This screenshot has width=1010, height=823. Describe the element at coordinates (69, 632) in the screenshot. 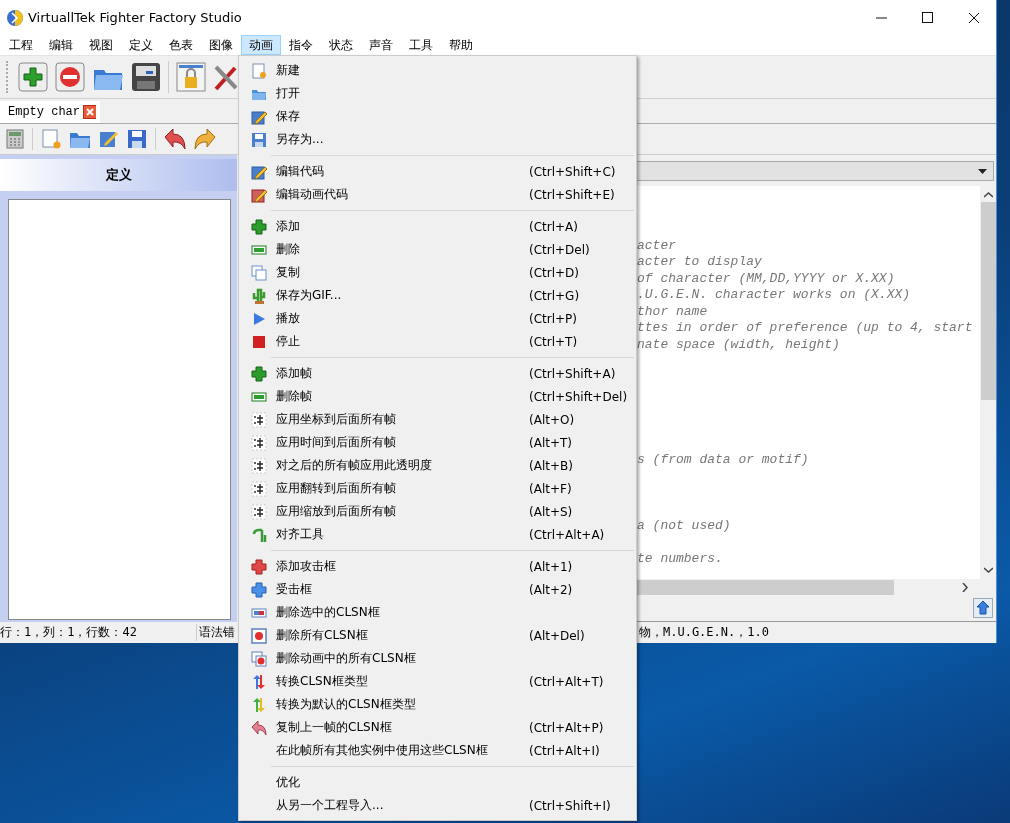

I see `status-position: 行：1，列：1，行数：42` at that location.